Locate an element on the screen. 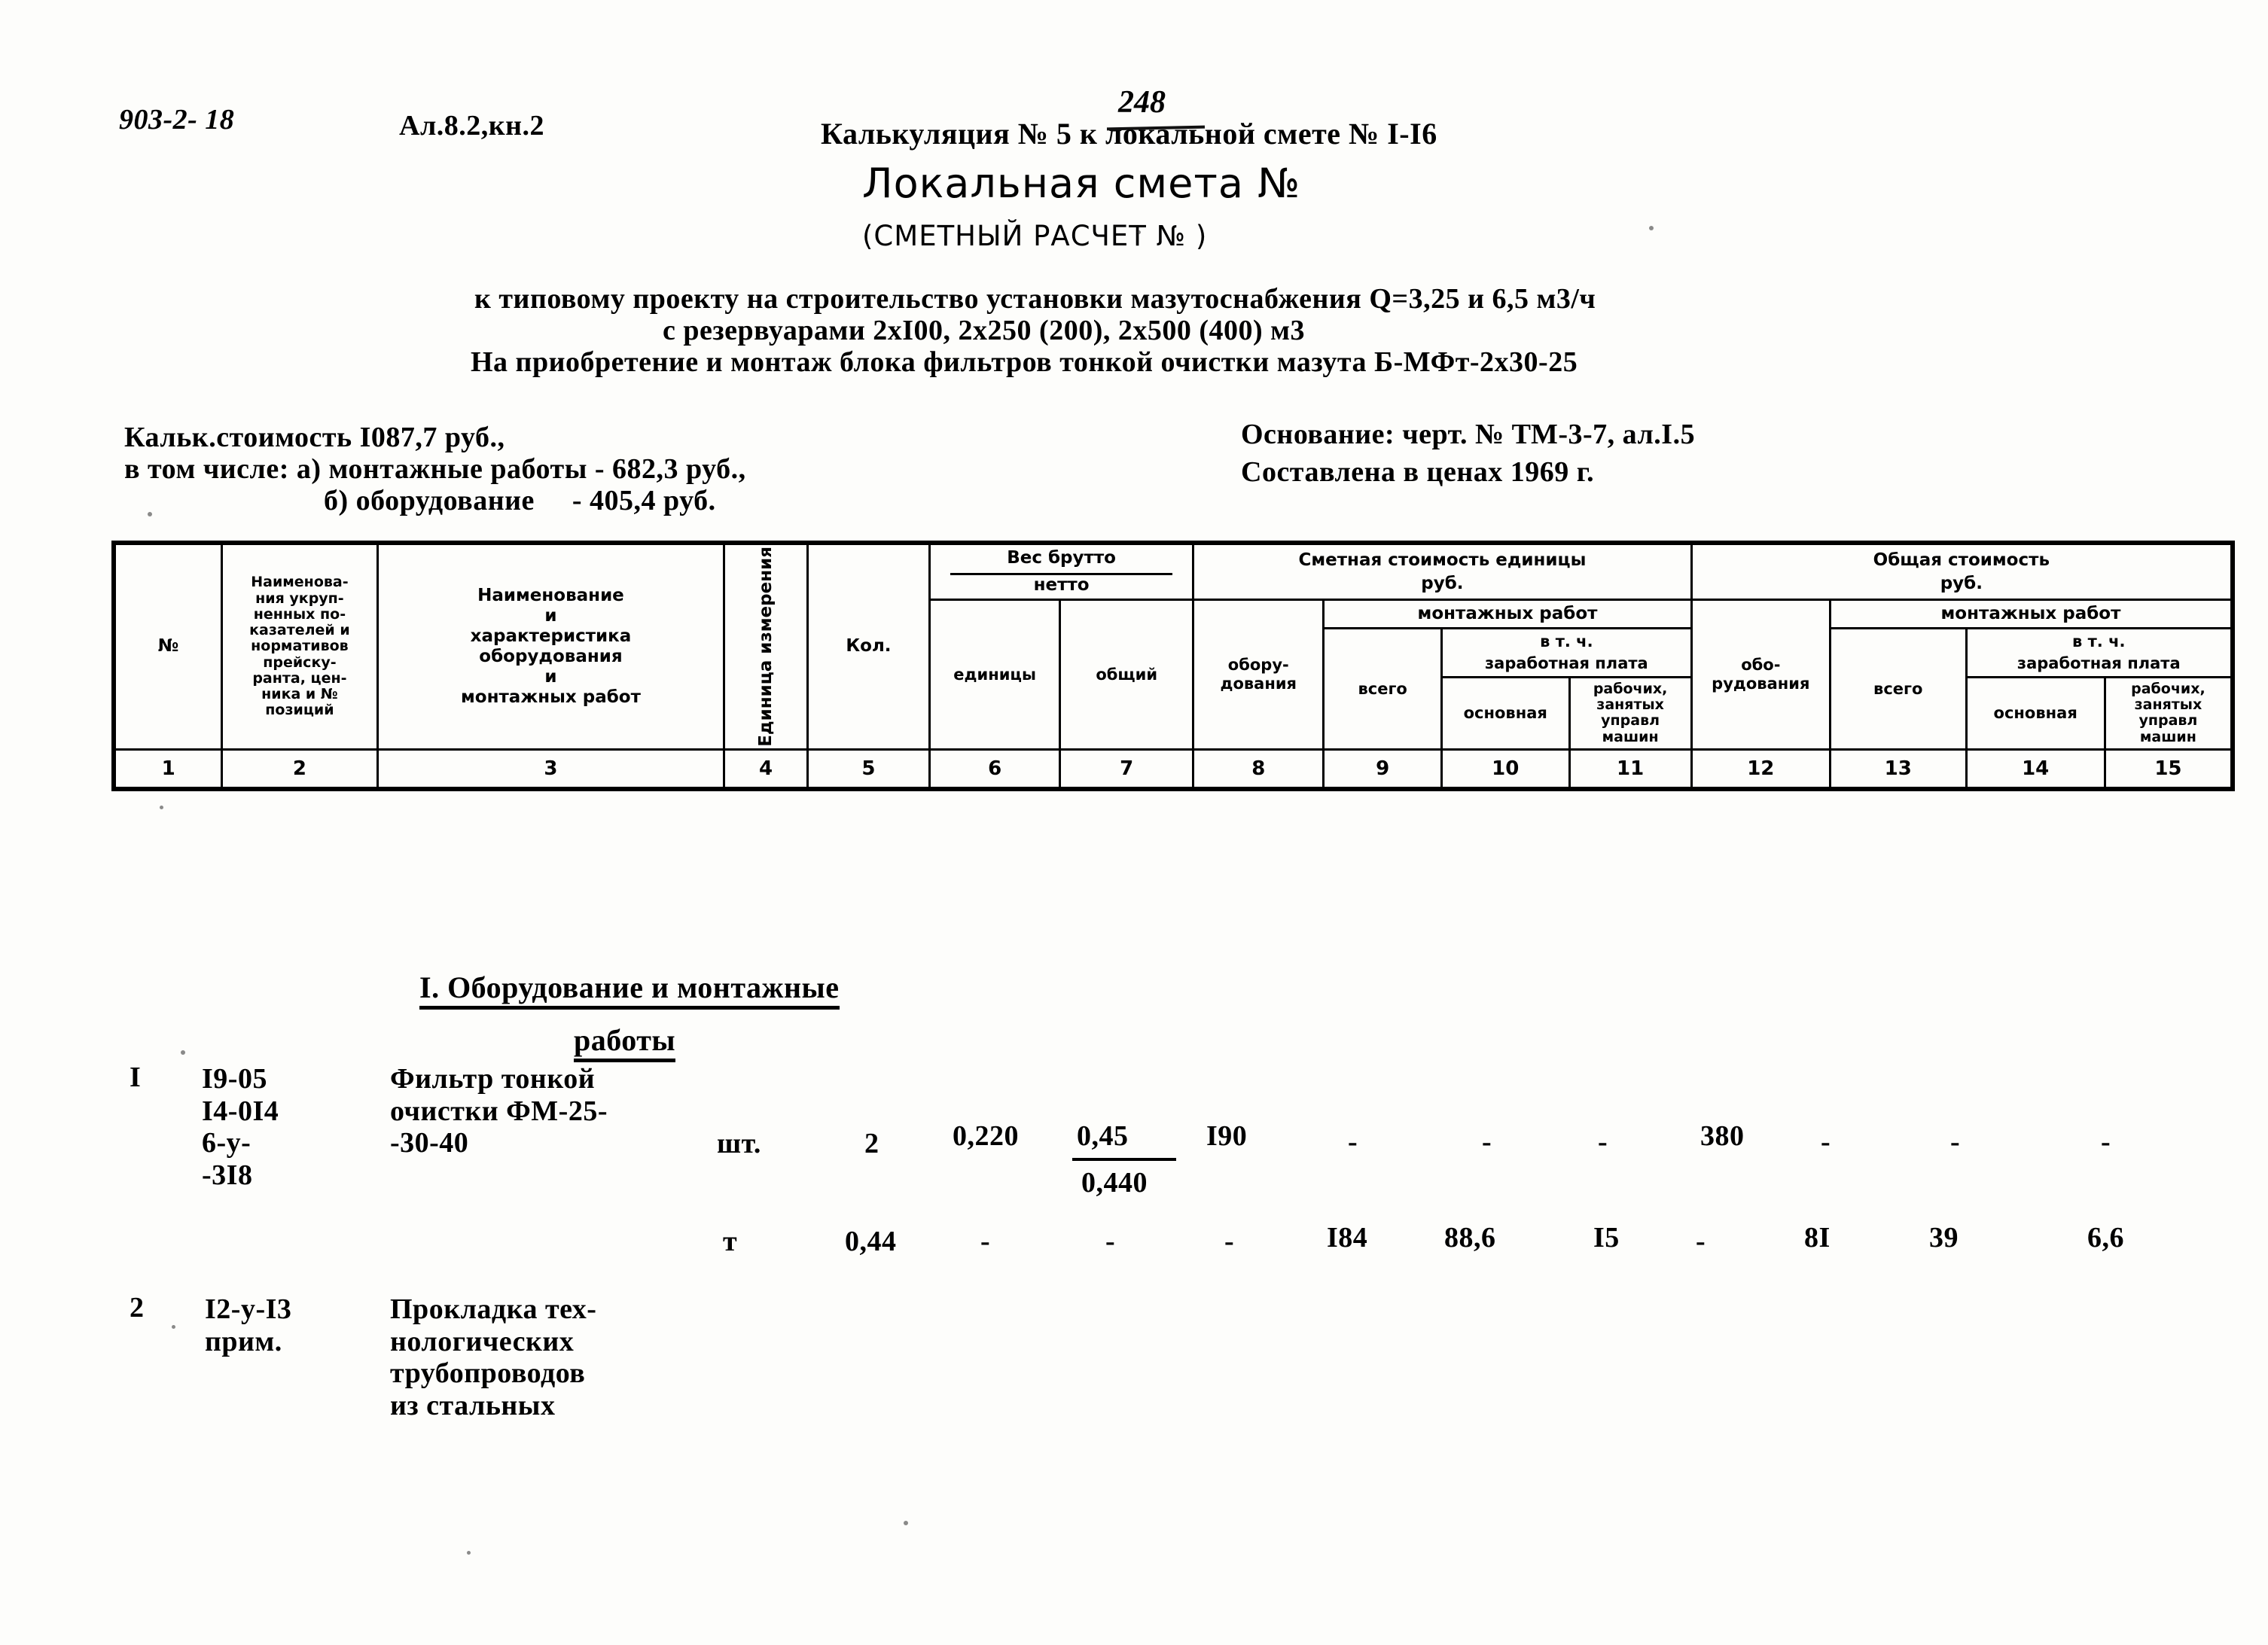  row-2-number: 2 is located at coordinates (138, 1308).